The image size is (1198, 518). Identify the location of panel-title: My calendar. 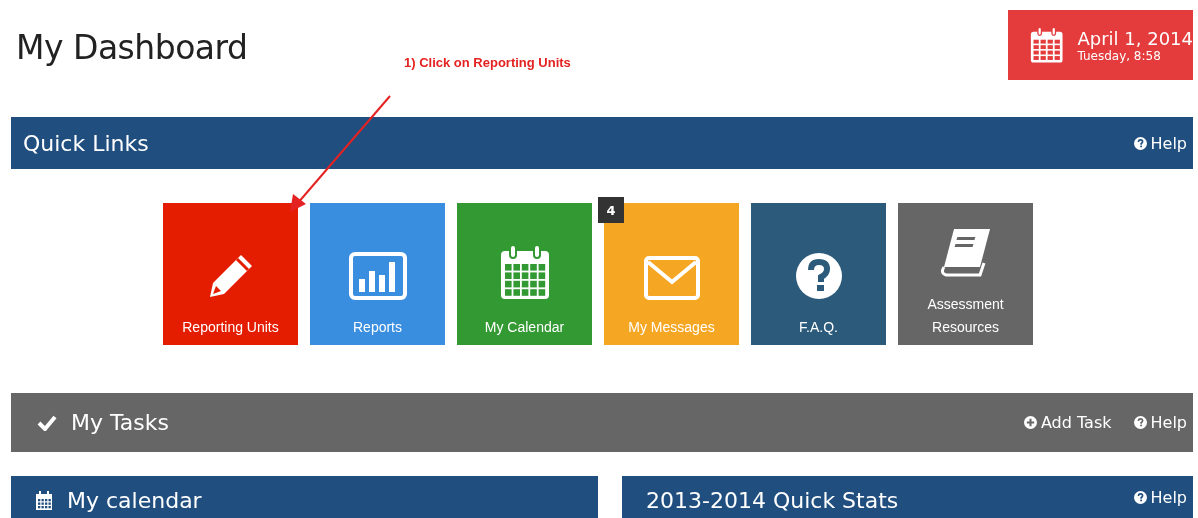
(134, 500).